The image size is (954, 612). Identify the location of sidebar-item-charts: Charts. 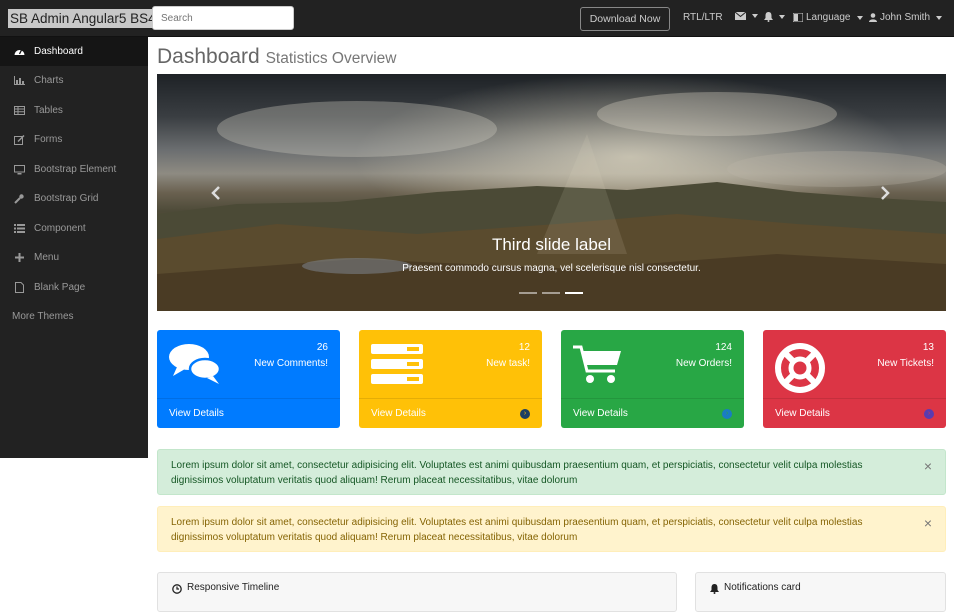
(74, 80).